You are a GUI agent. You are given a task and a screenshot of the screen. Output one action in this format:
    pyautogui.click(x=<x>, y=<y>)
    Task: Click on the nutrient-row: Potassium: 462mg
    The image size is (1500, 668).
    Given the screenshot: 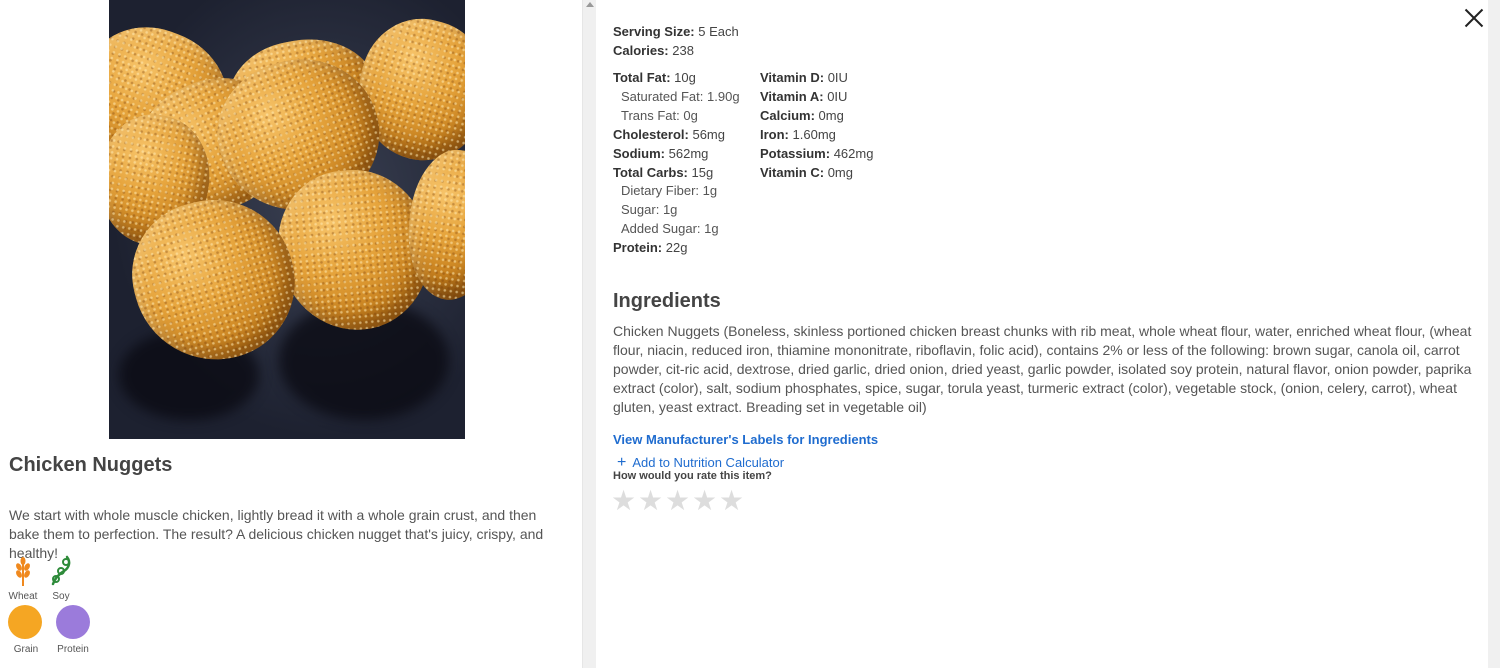 What is the action you would take?
    pyautogui.click(x=816, y=153)
    